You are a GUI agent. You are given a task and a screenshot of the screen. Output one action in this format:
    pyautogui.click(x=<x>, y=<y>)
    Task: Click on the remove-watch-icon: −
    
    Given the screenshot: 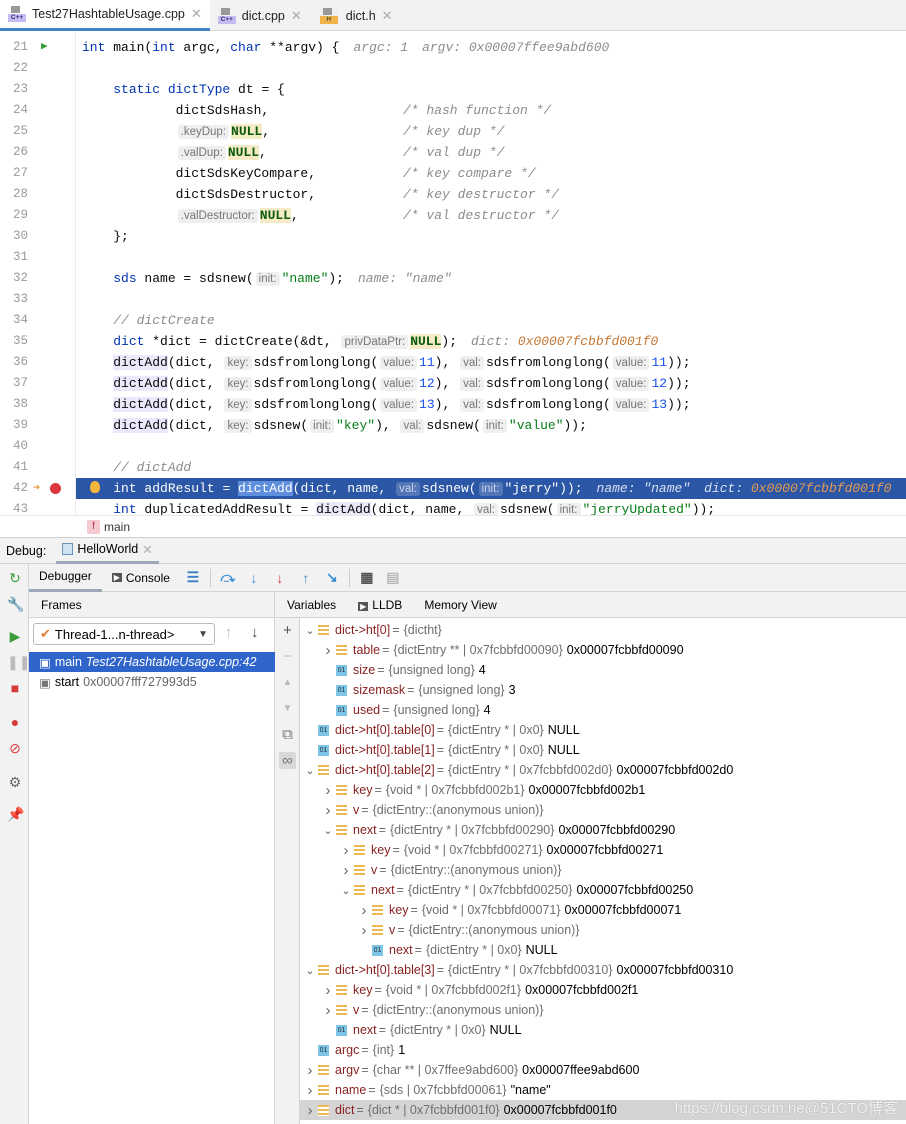 What is the action you would take?
    pyautogui.click(x=287, y=656)
    